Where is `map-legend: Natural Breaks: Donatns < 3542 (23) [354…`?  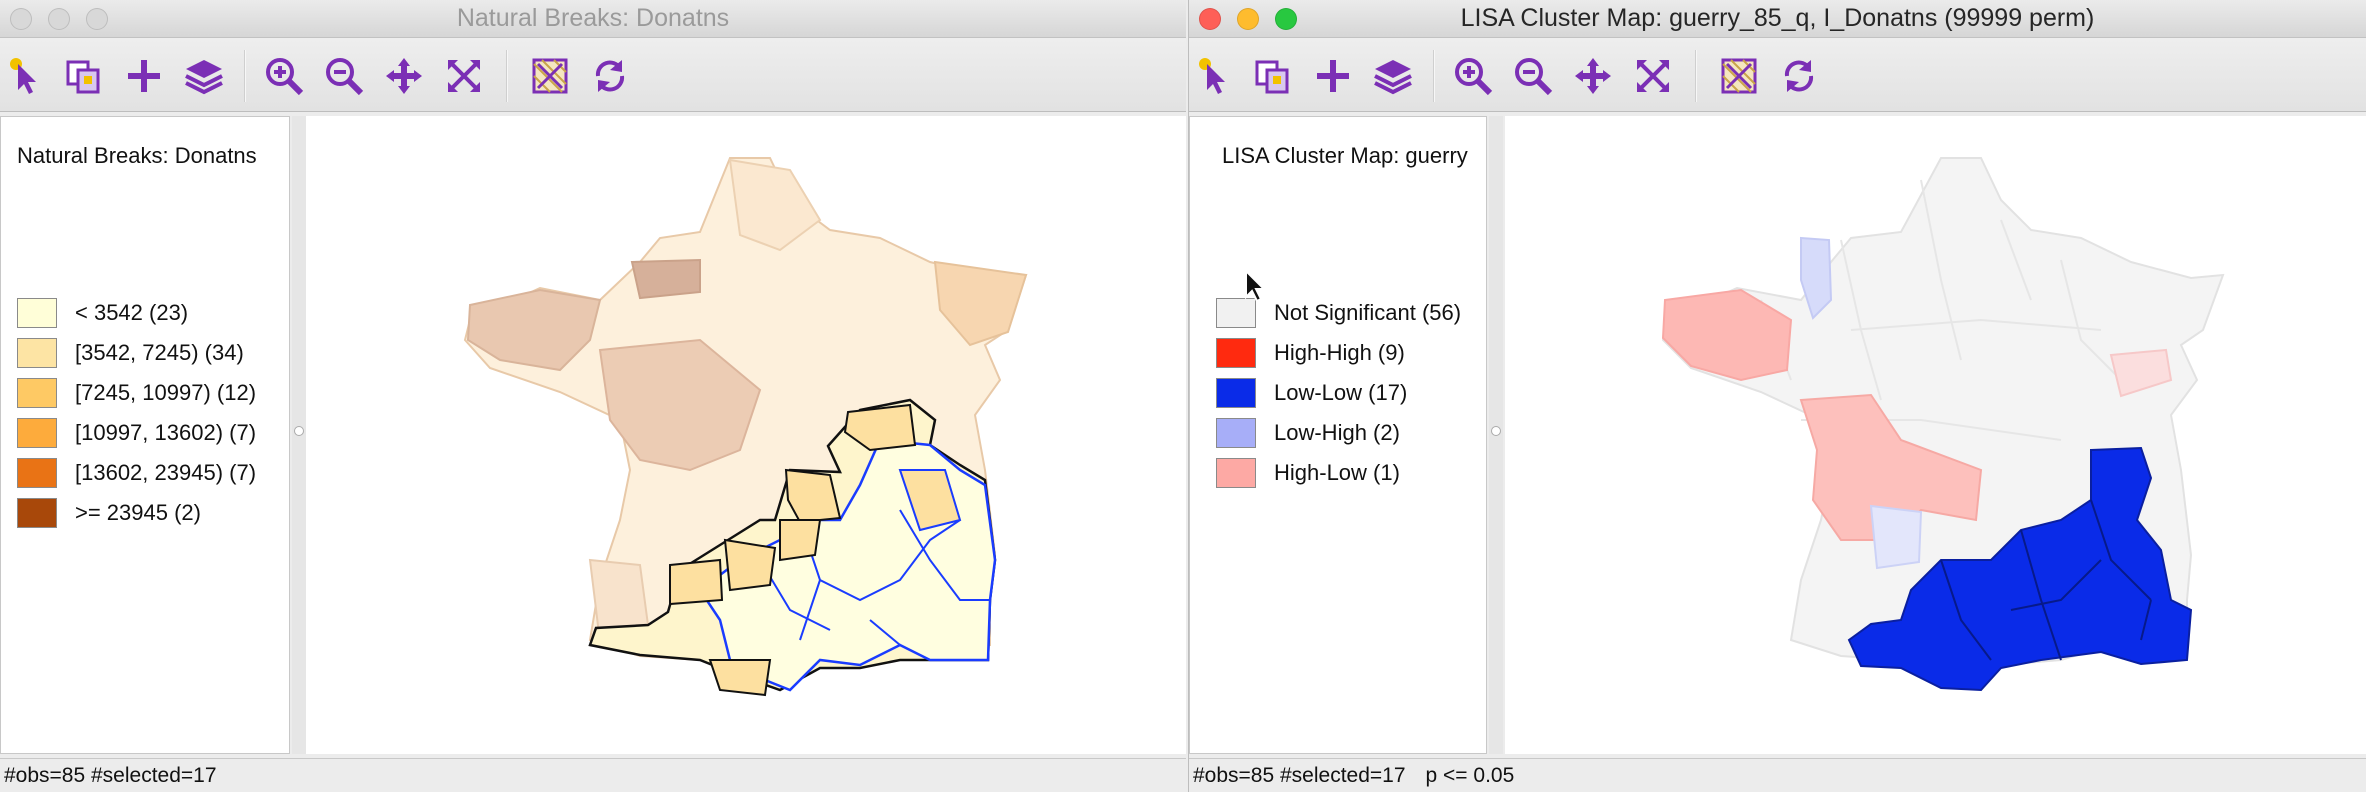
map-legend: Natural Breaks: Donatns < 3542 (23) [354… is located at coordinates (145, 435).